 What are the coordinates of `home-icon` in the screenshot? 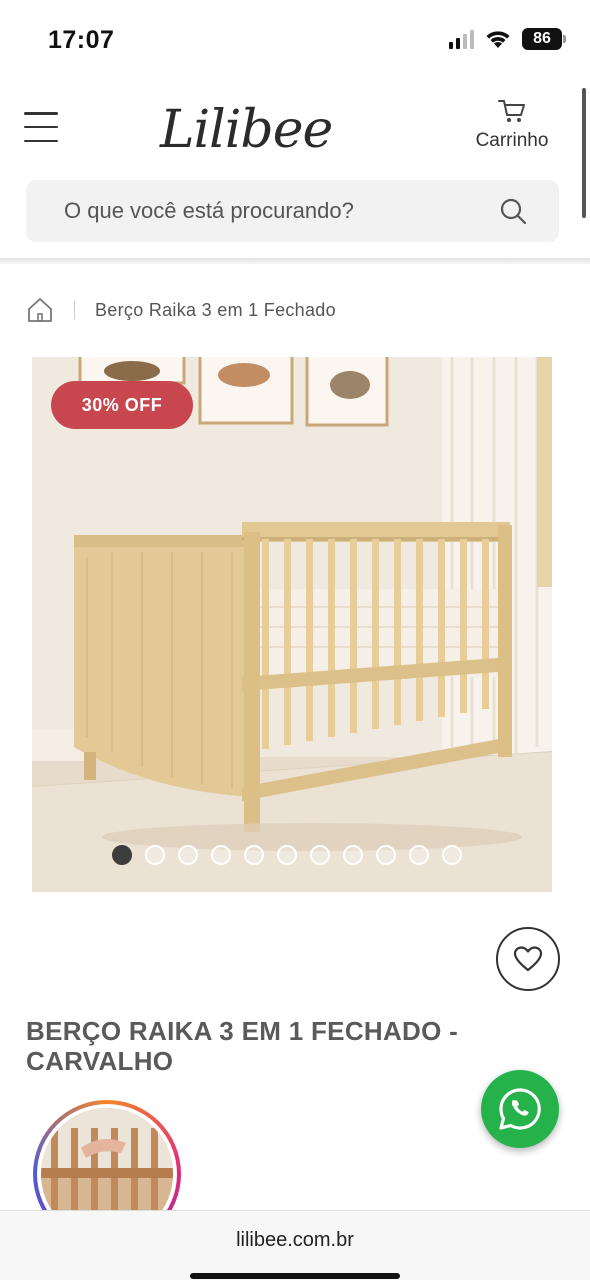 It's located at (40, 310).